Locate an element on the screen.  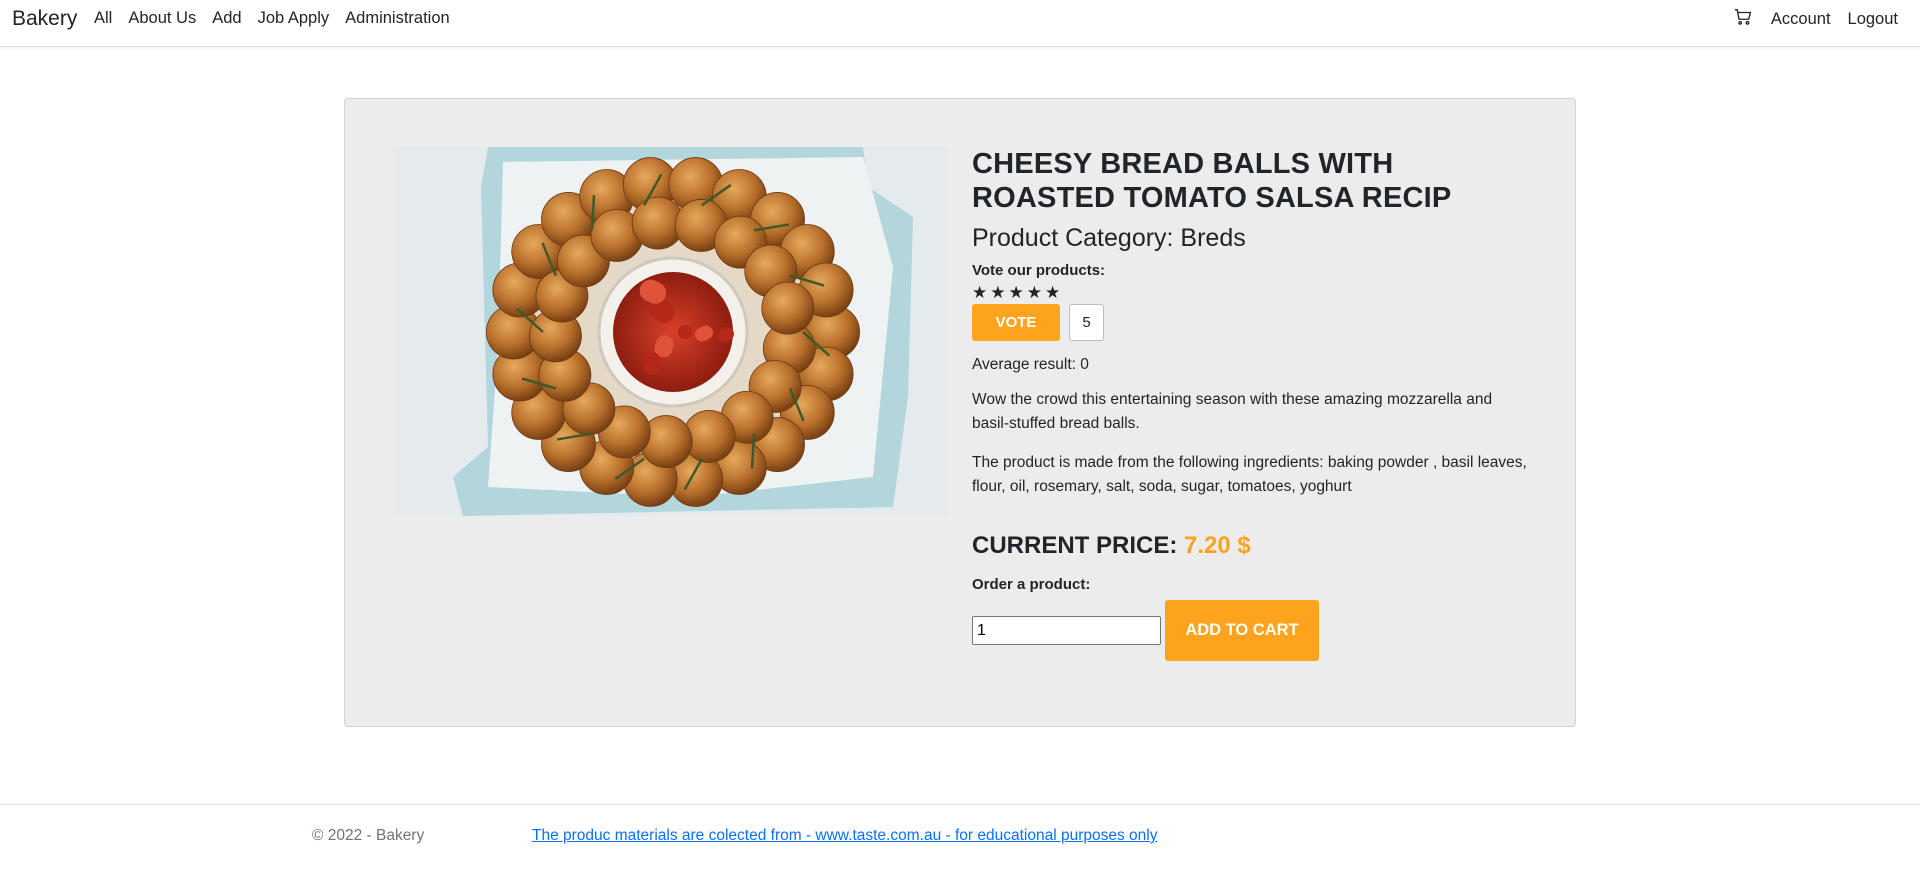
copyright-text: © 2022 - Bakery is located at coordinates (368, 835).